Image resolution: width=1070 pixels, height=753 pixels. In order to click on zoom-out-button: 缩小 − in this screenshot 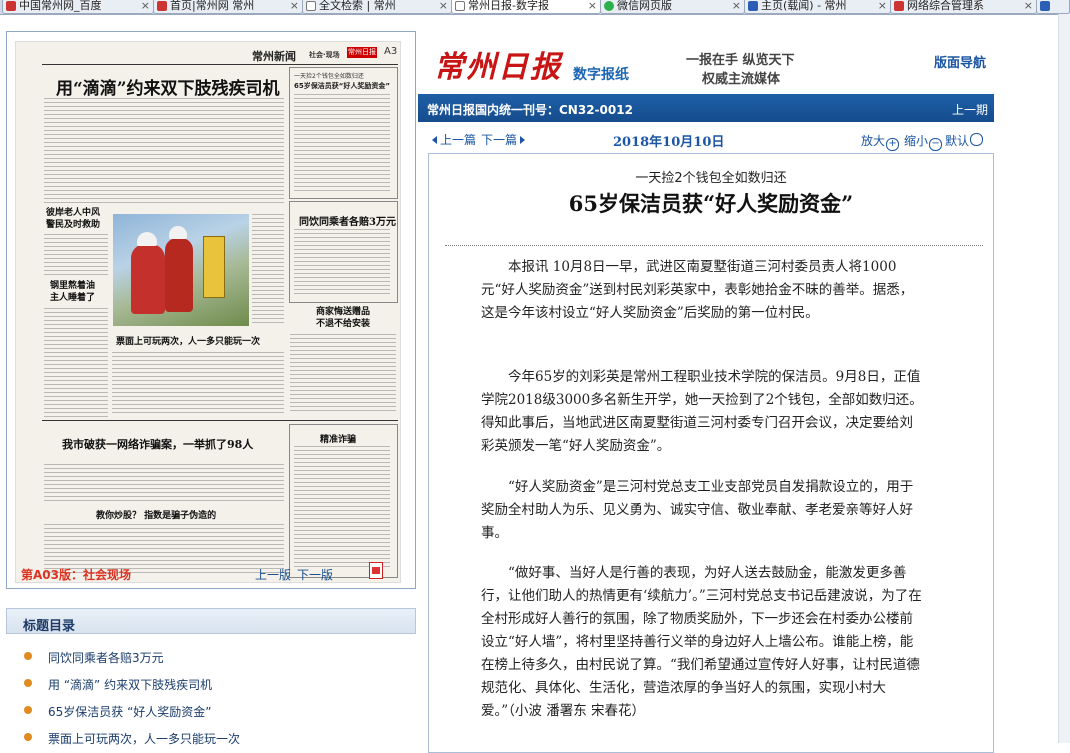, I will do `click(923, 141)`.